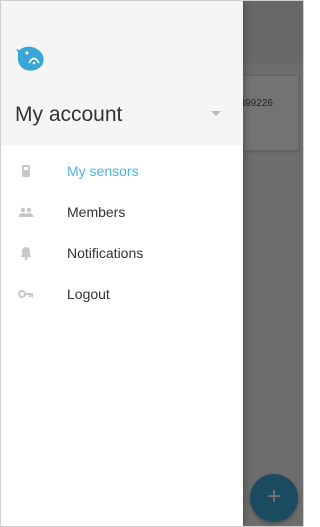 The width and height of the screenshot is (320, 527). I want to click on key-icon, so click(25, 294).